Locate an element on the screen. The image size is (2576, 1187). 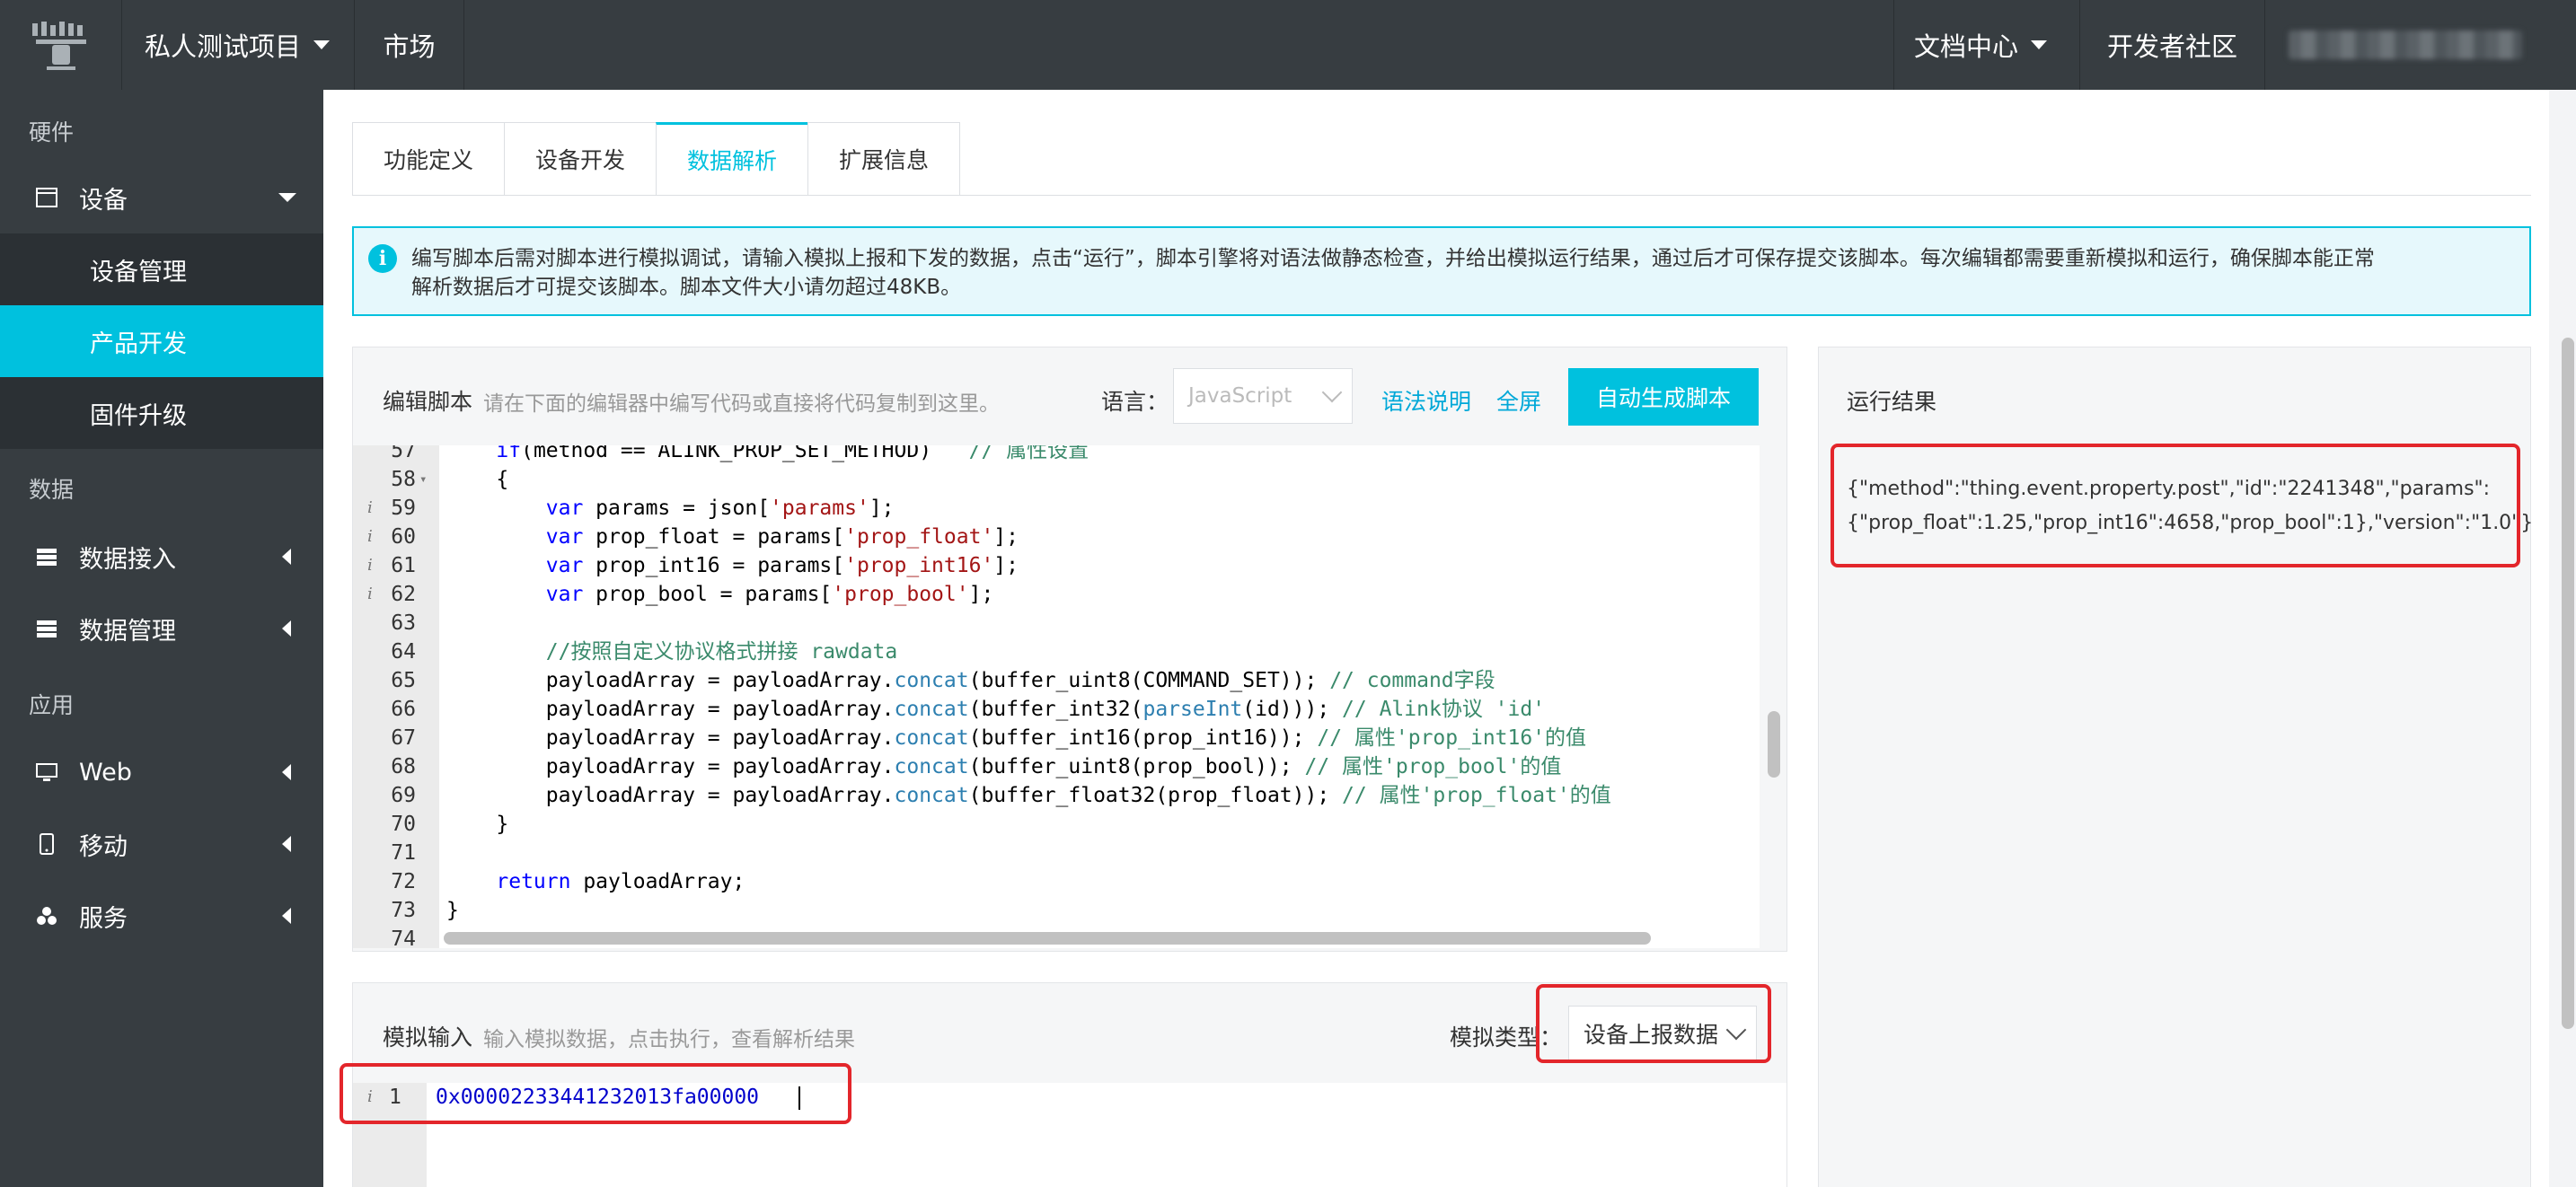
horizontal-scrollbar is located at coordinates (1047, 938).